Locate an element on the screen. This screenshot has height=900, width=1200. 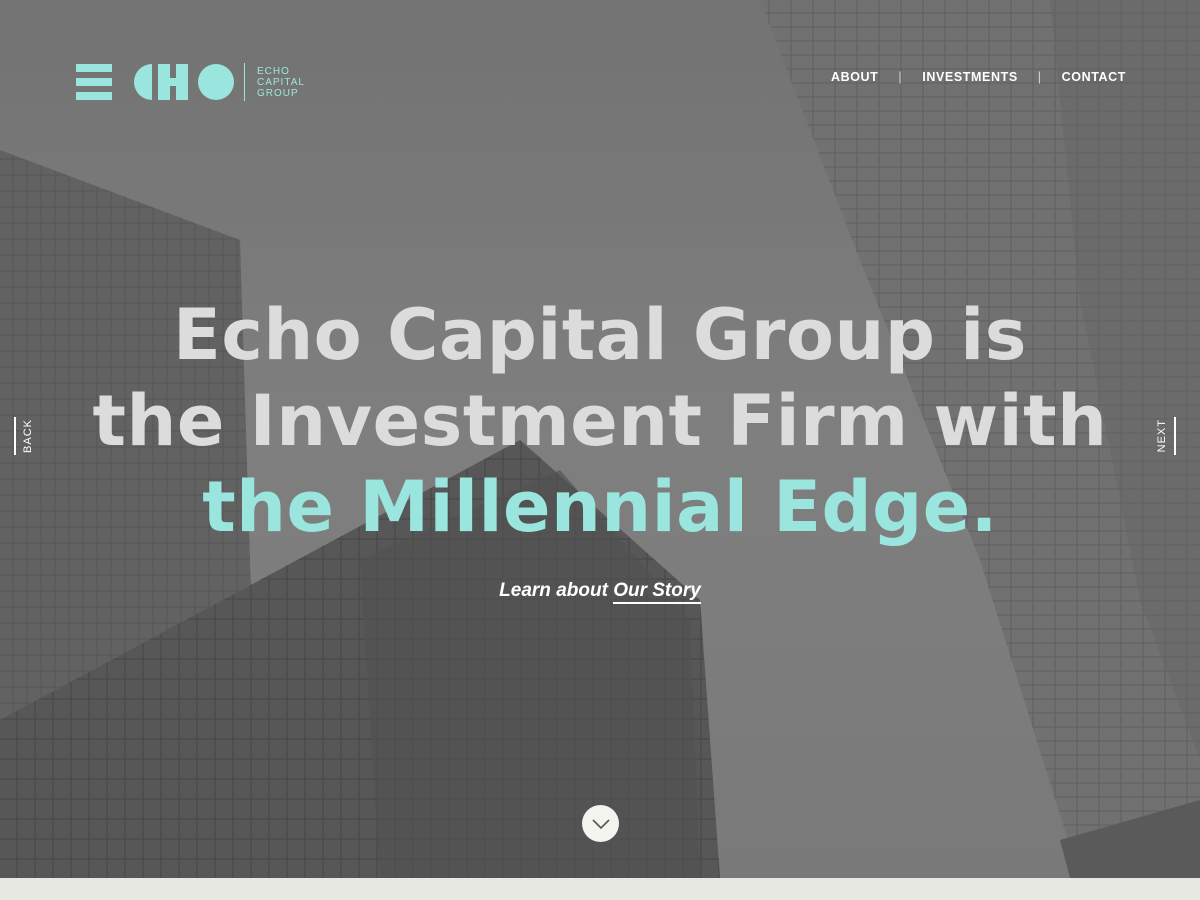
nav-contact: CONTACT is located at coordinates (1094, 77).